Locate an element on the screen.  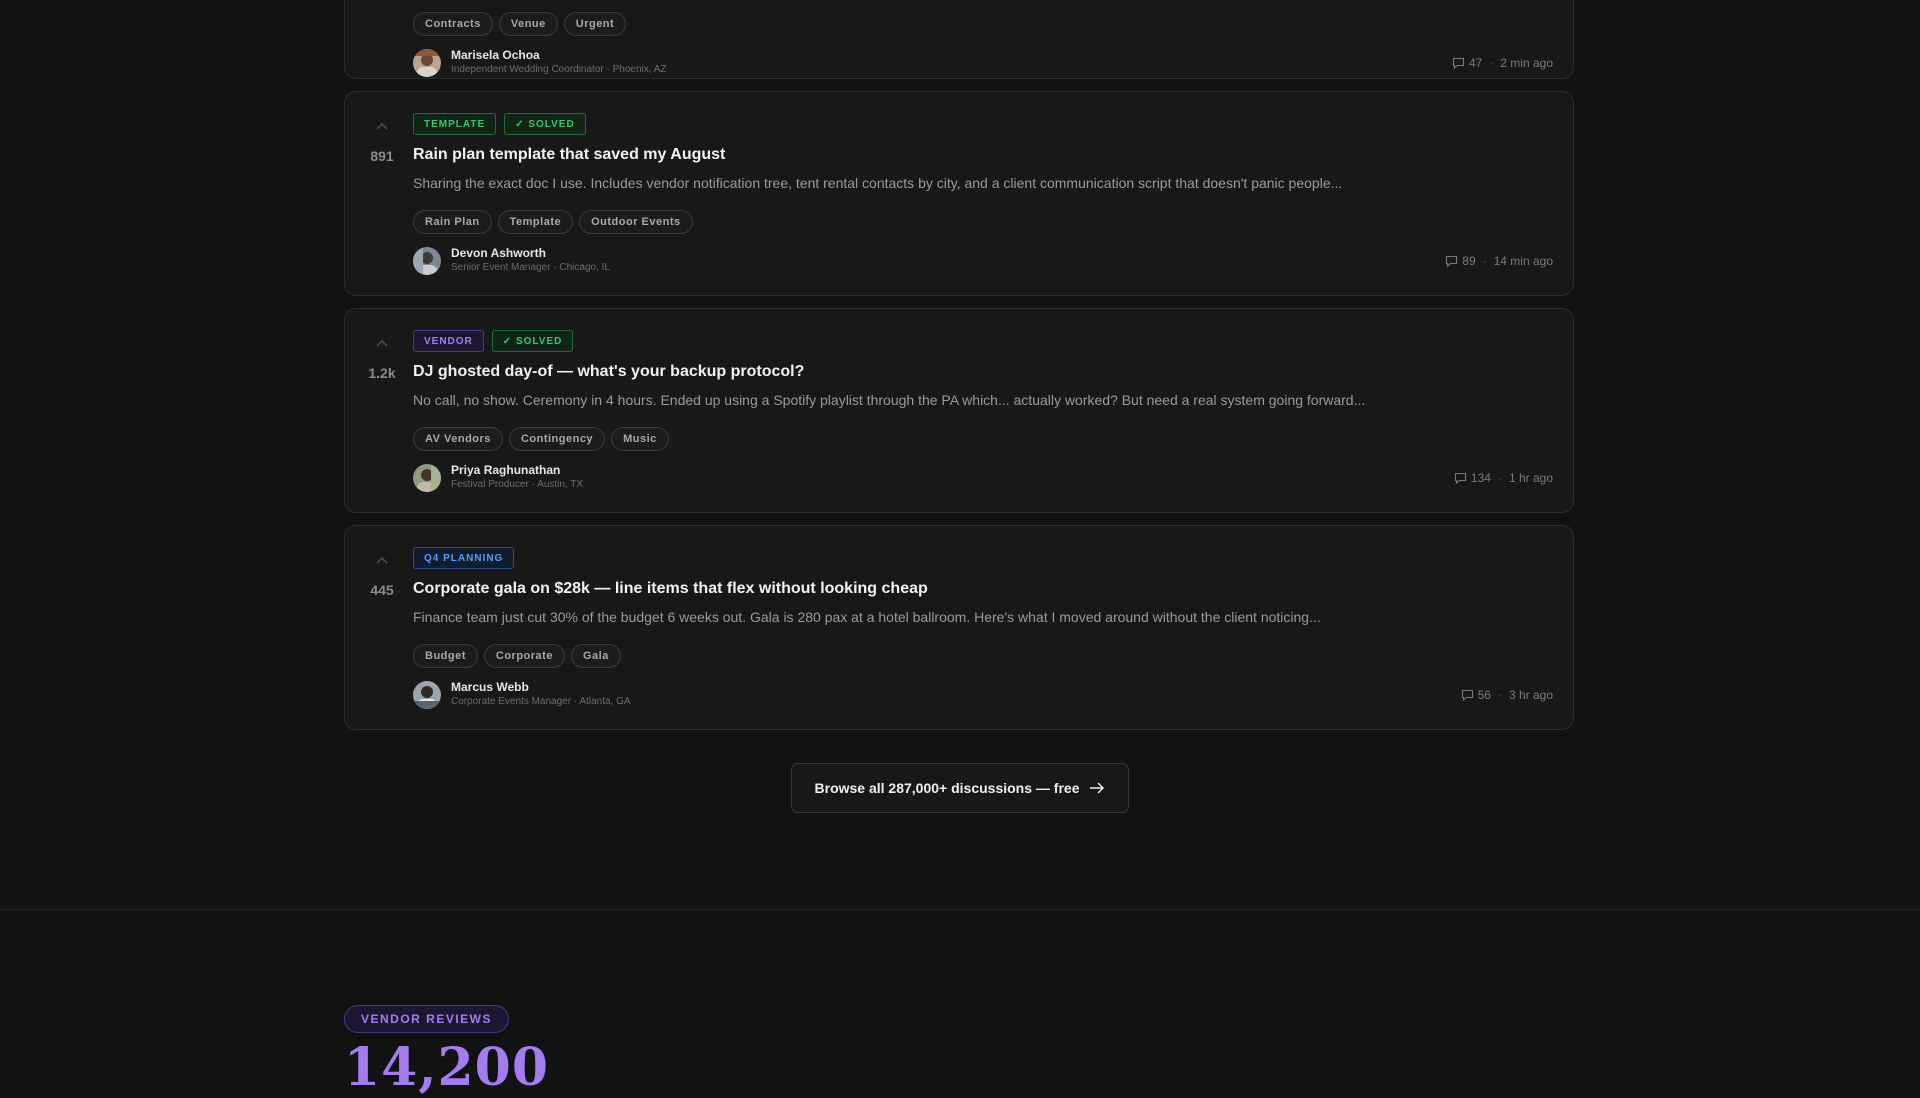
vote-count: 891 is located at coordinates (382, 156).